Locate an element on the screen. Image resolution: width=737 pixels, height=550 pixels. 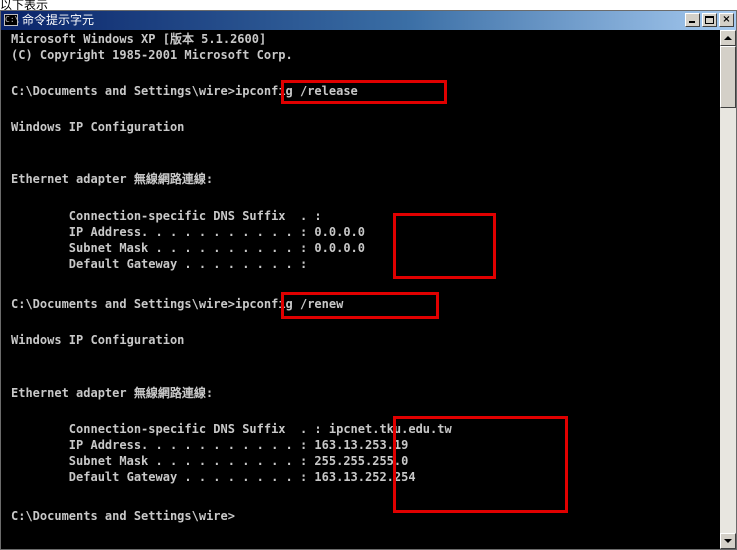
scrollbar-thumb is located at coordinates (728, 77).